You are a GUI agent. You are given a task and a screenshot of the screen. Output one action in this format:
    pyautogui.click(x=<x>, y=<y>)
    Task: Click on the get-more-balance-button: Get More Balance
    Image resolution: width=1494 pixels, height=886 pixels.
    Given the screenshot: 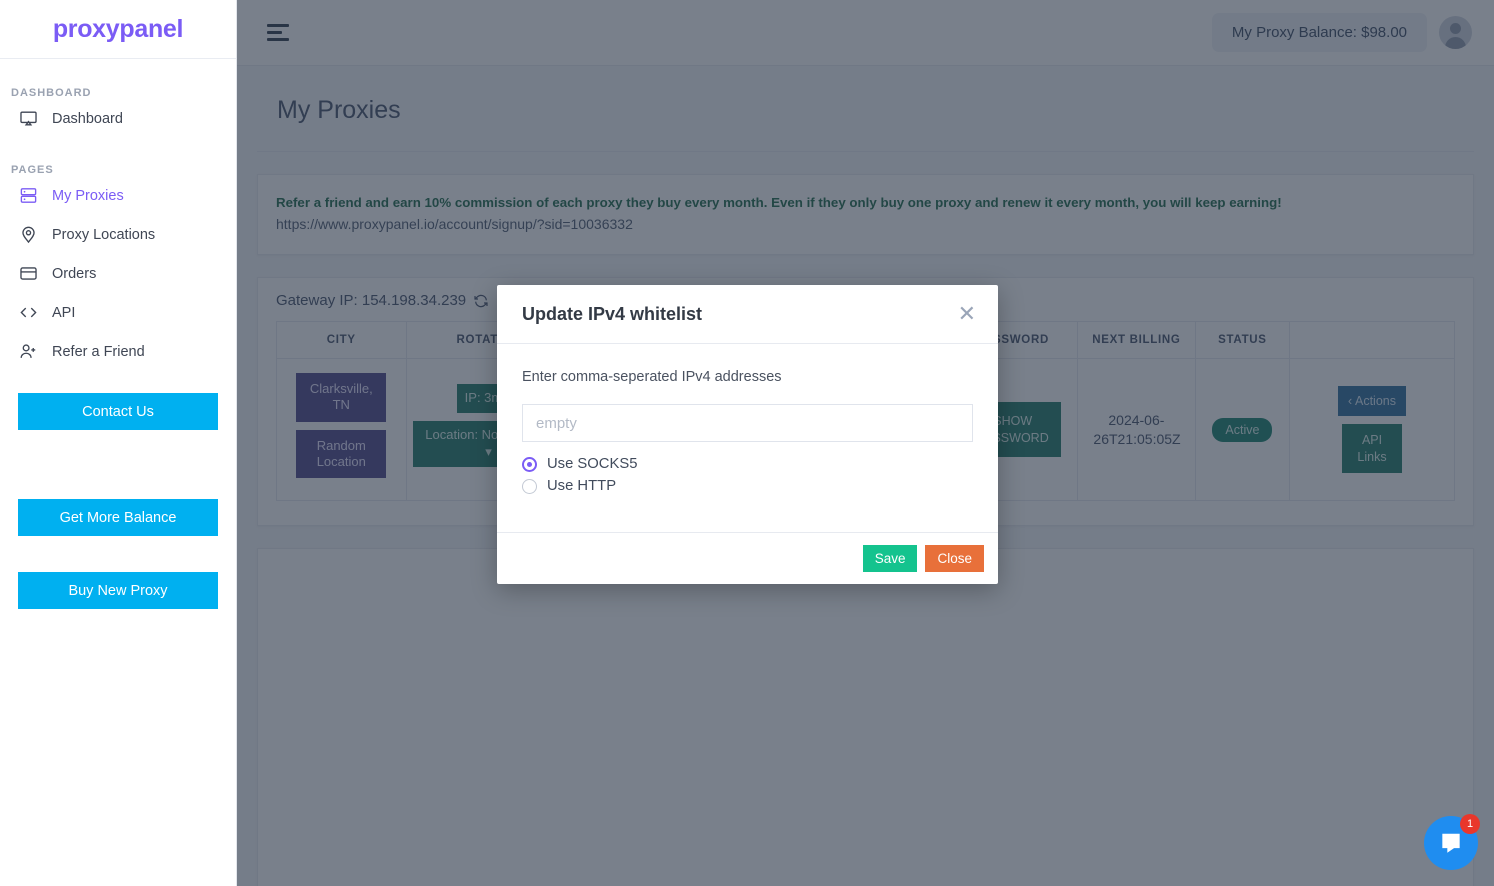 What is the action you would take?
    pyautogui.click(x=118, y=517)
    